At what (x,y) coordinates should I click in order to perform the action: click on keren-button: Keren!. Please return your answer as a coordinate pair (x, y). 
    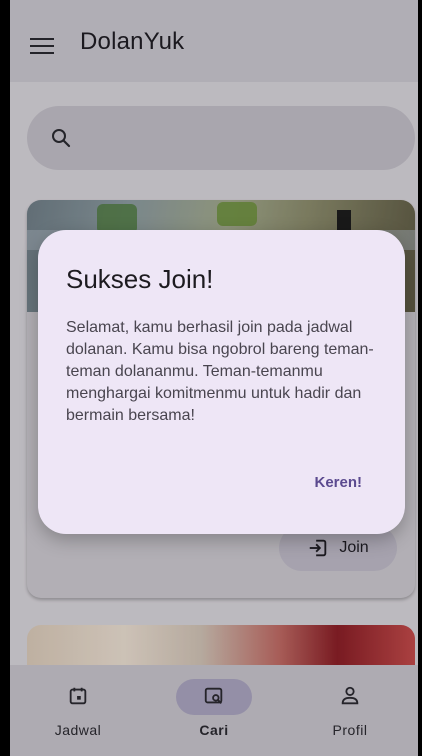
    Looking at the image, I should click on (338, 482).